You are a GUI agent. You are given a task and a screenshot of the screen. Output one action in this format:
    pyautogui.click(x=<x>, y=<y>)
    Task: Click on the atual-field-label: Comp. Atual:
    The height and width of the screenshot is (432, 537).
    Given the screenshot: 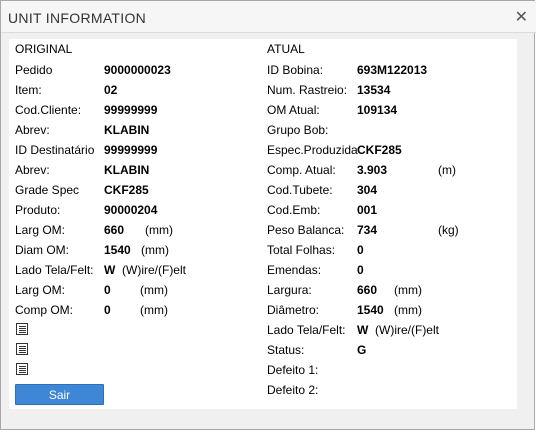 What is the action you would take?
    pyautogui.click(x=301, y=170)
    